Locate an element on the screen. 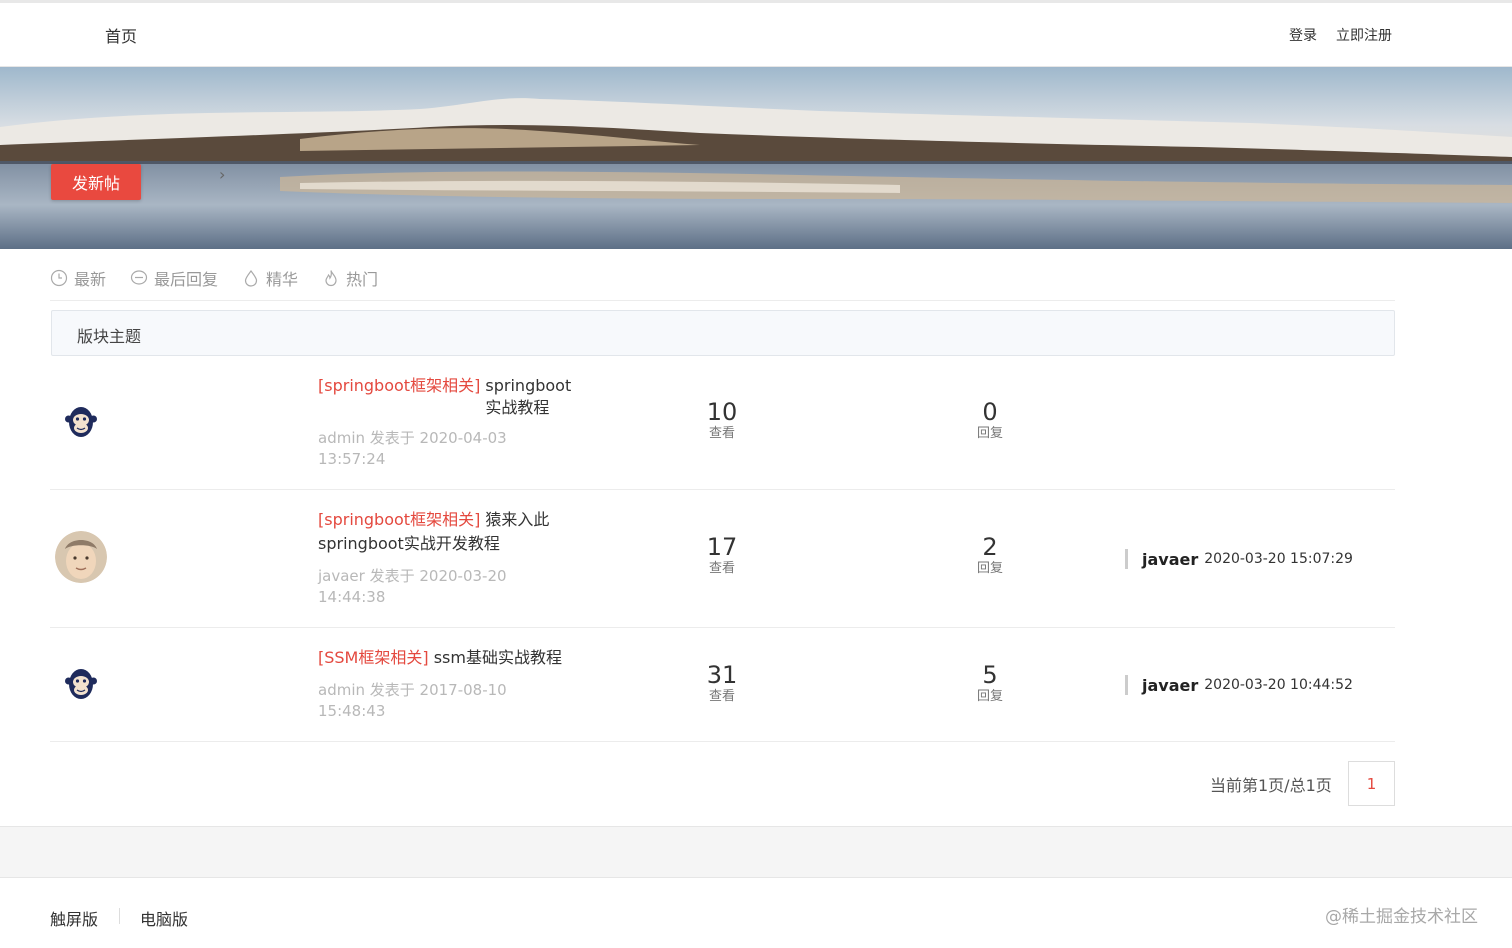  clock-icon is located at coordinates (59, 278).